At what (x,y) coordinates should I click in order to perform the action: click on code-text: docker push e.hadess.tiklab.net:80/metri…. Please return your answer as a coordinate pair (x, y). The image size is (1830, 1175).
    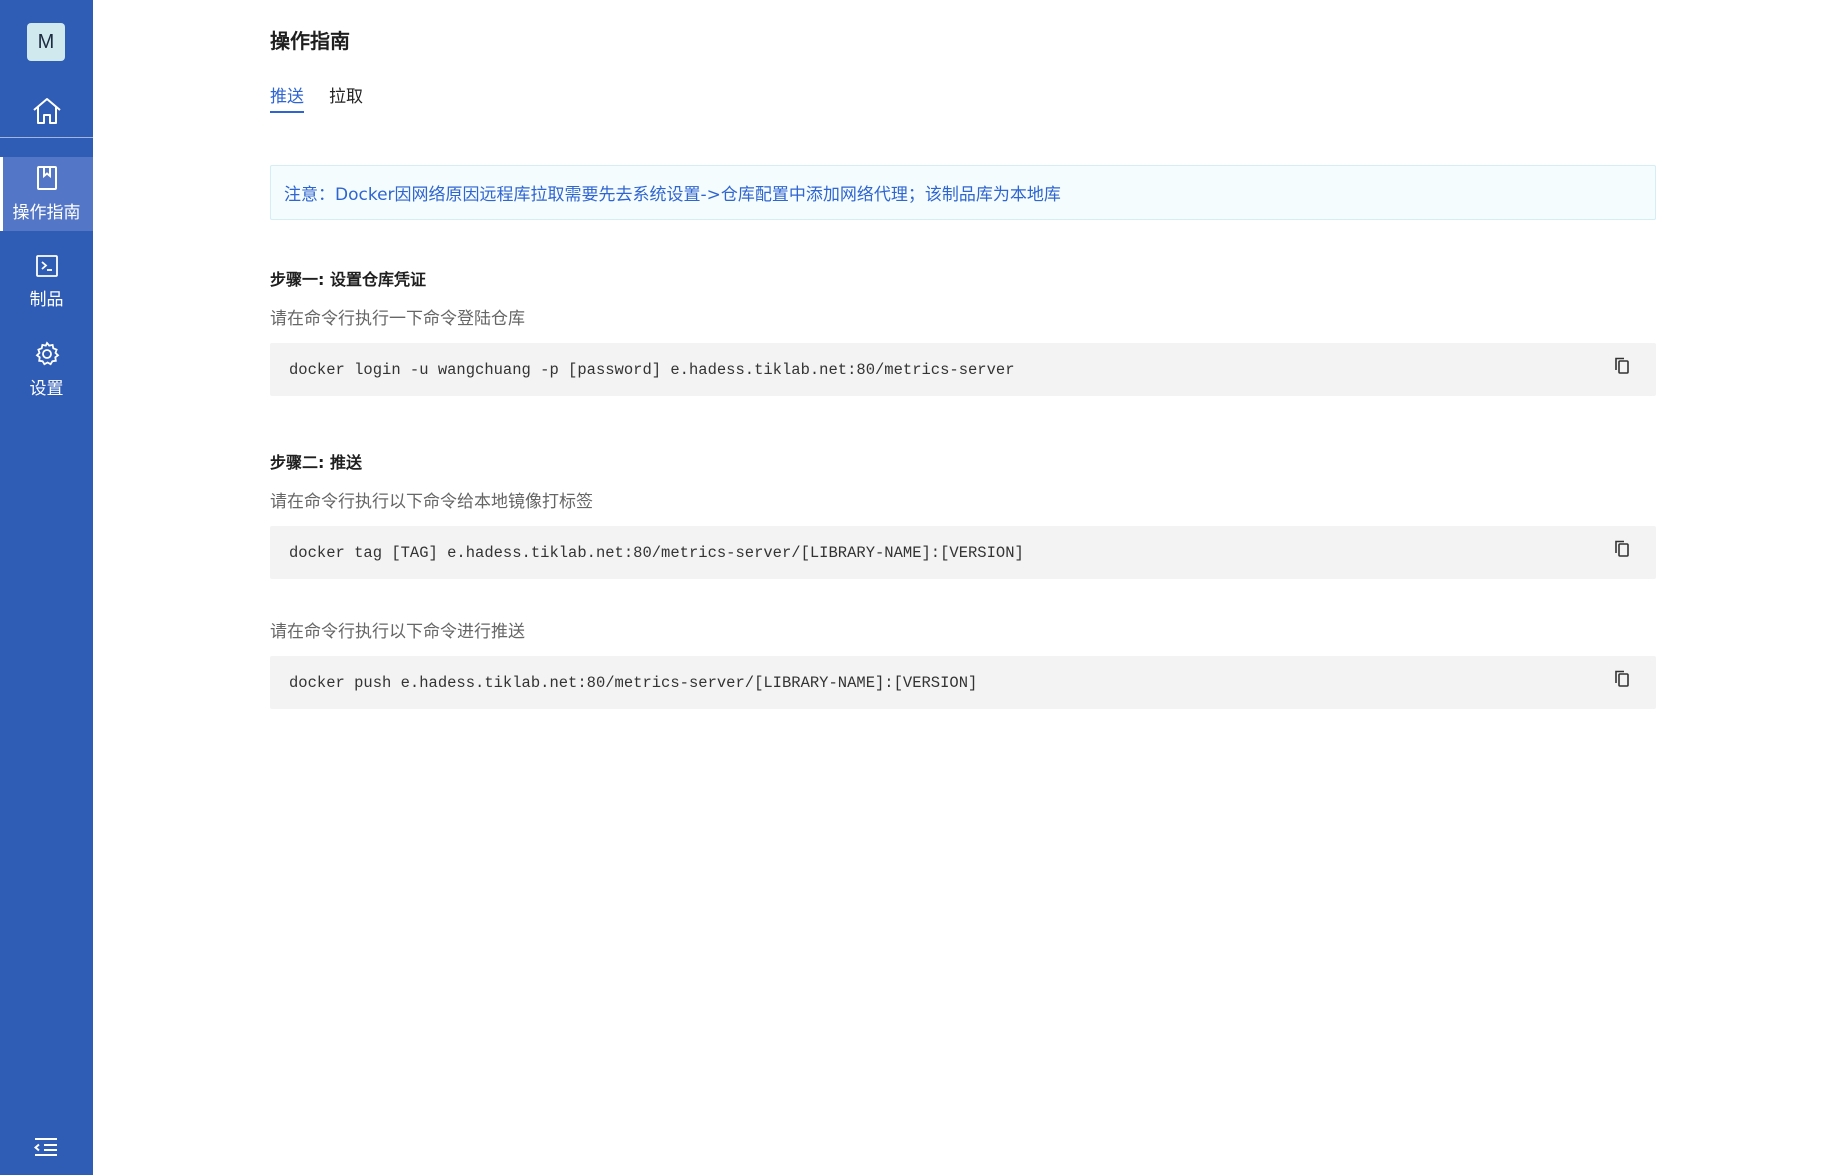
    Looking at the image, I should click on (633, 683).